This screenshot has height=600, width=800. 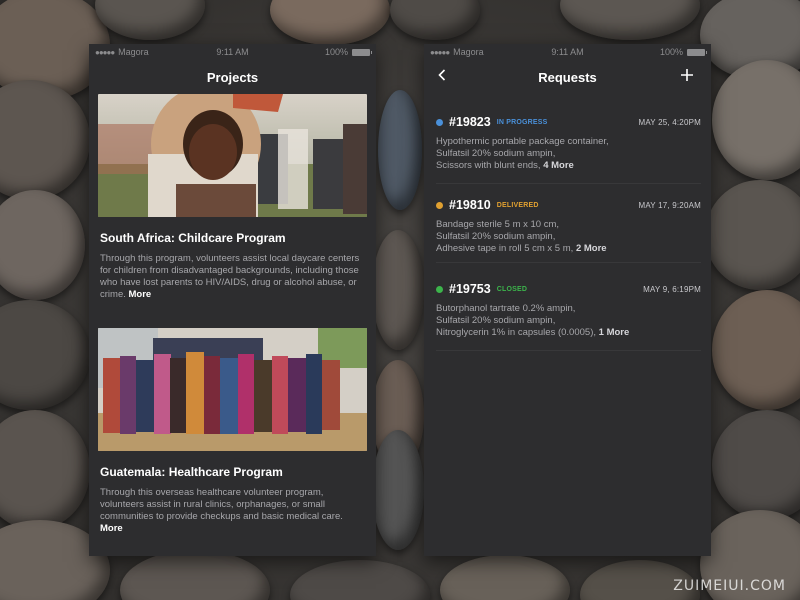 What do you see at coordinates (193, 238) in the screenshot?
I see `project-title: South Africa: Childcare Program` at bounding box center [193, 238].